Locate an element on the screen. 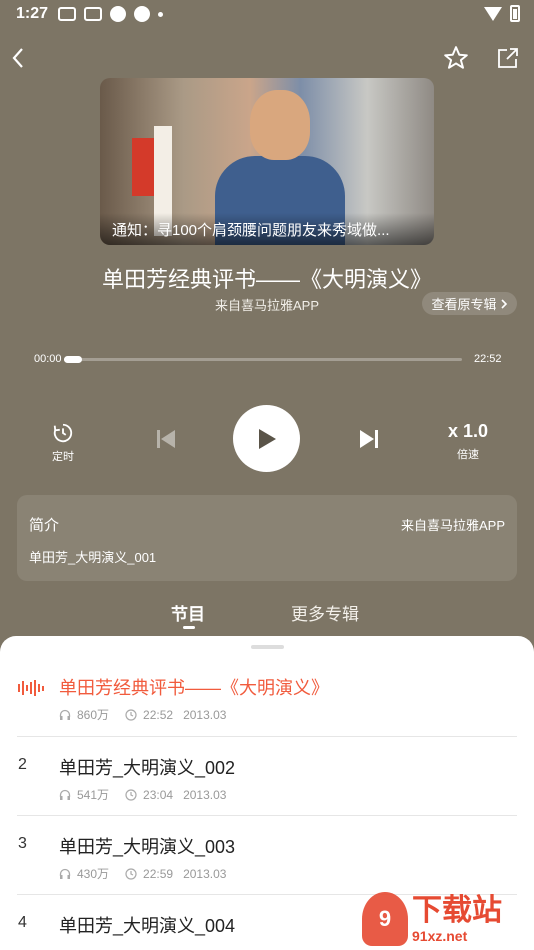  episode-title: 单田芳_大明演义_003 is located at coordinates (147, 847).